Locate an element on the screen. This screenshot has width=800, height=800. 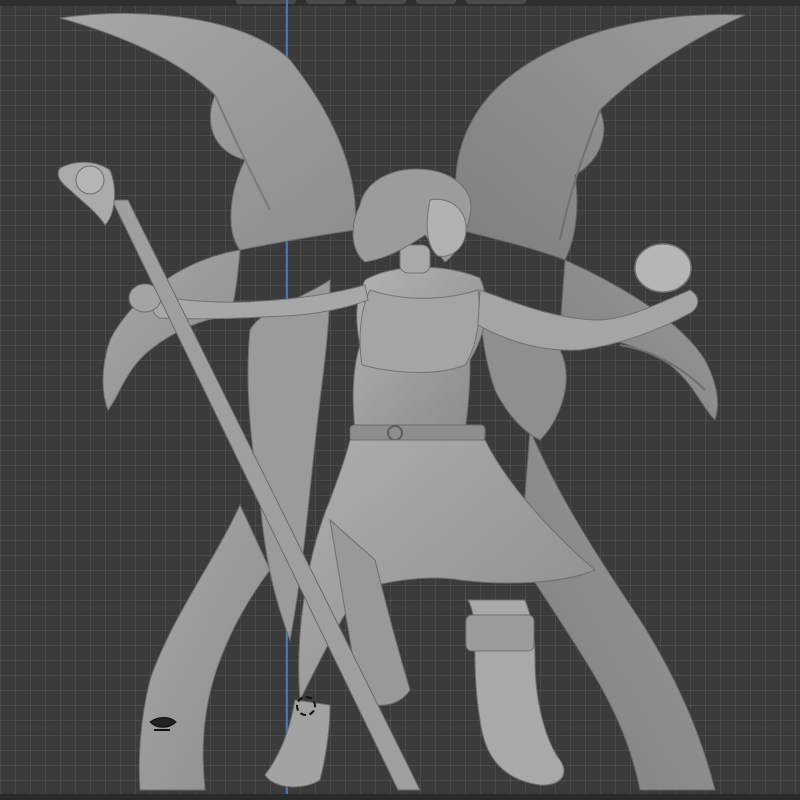
footer-bar is located at coordinates (400, 797).